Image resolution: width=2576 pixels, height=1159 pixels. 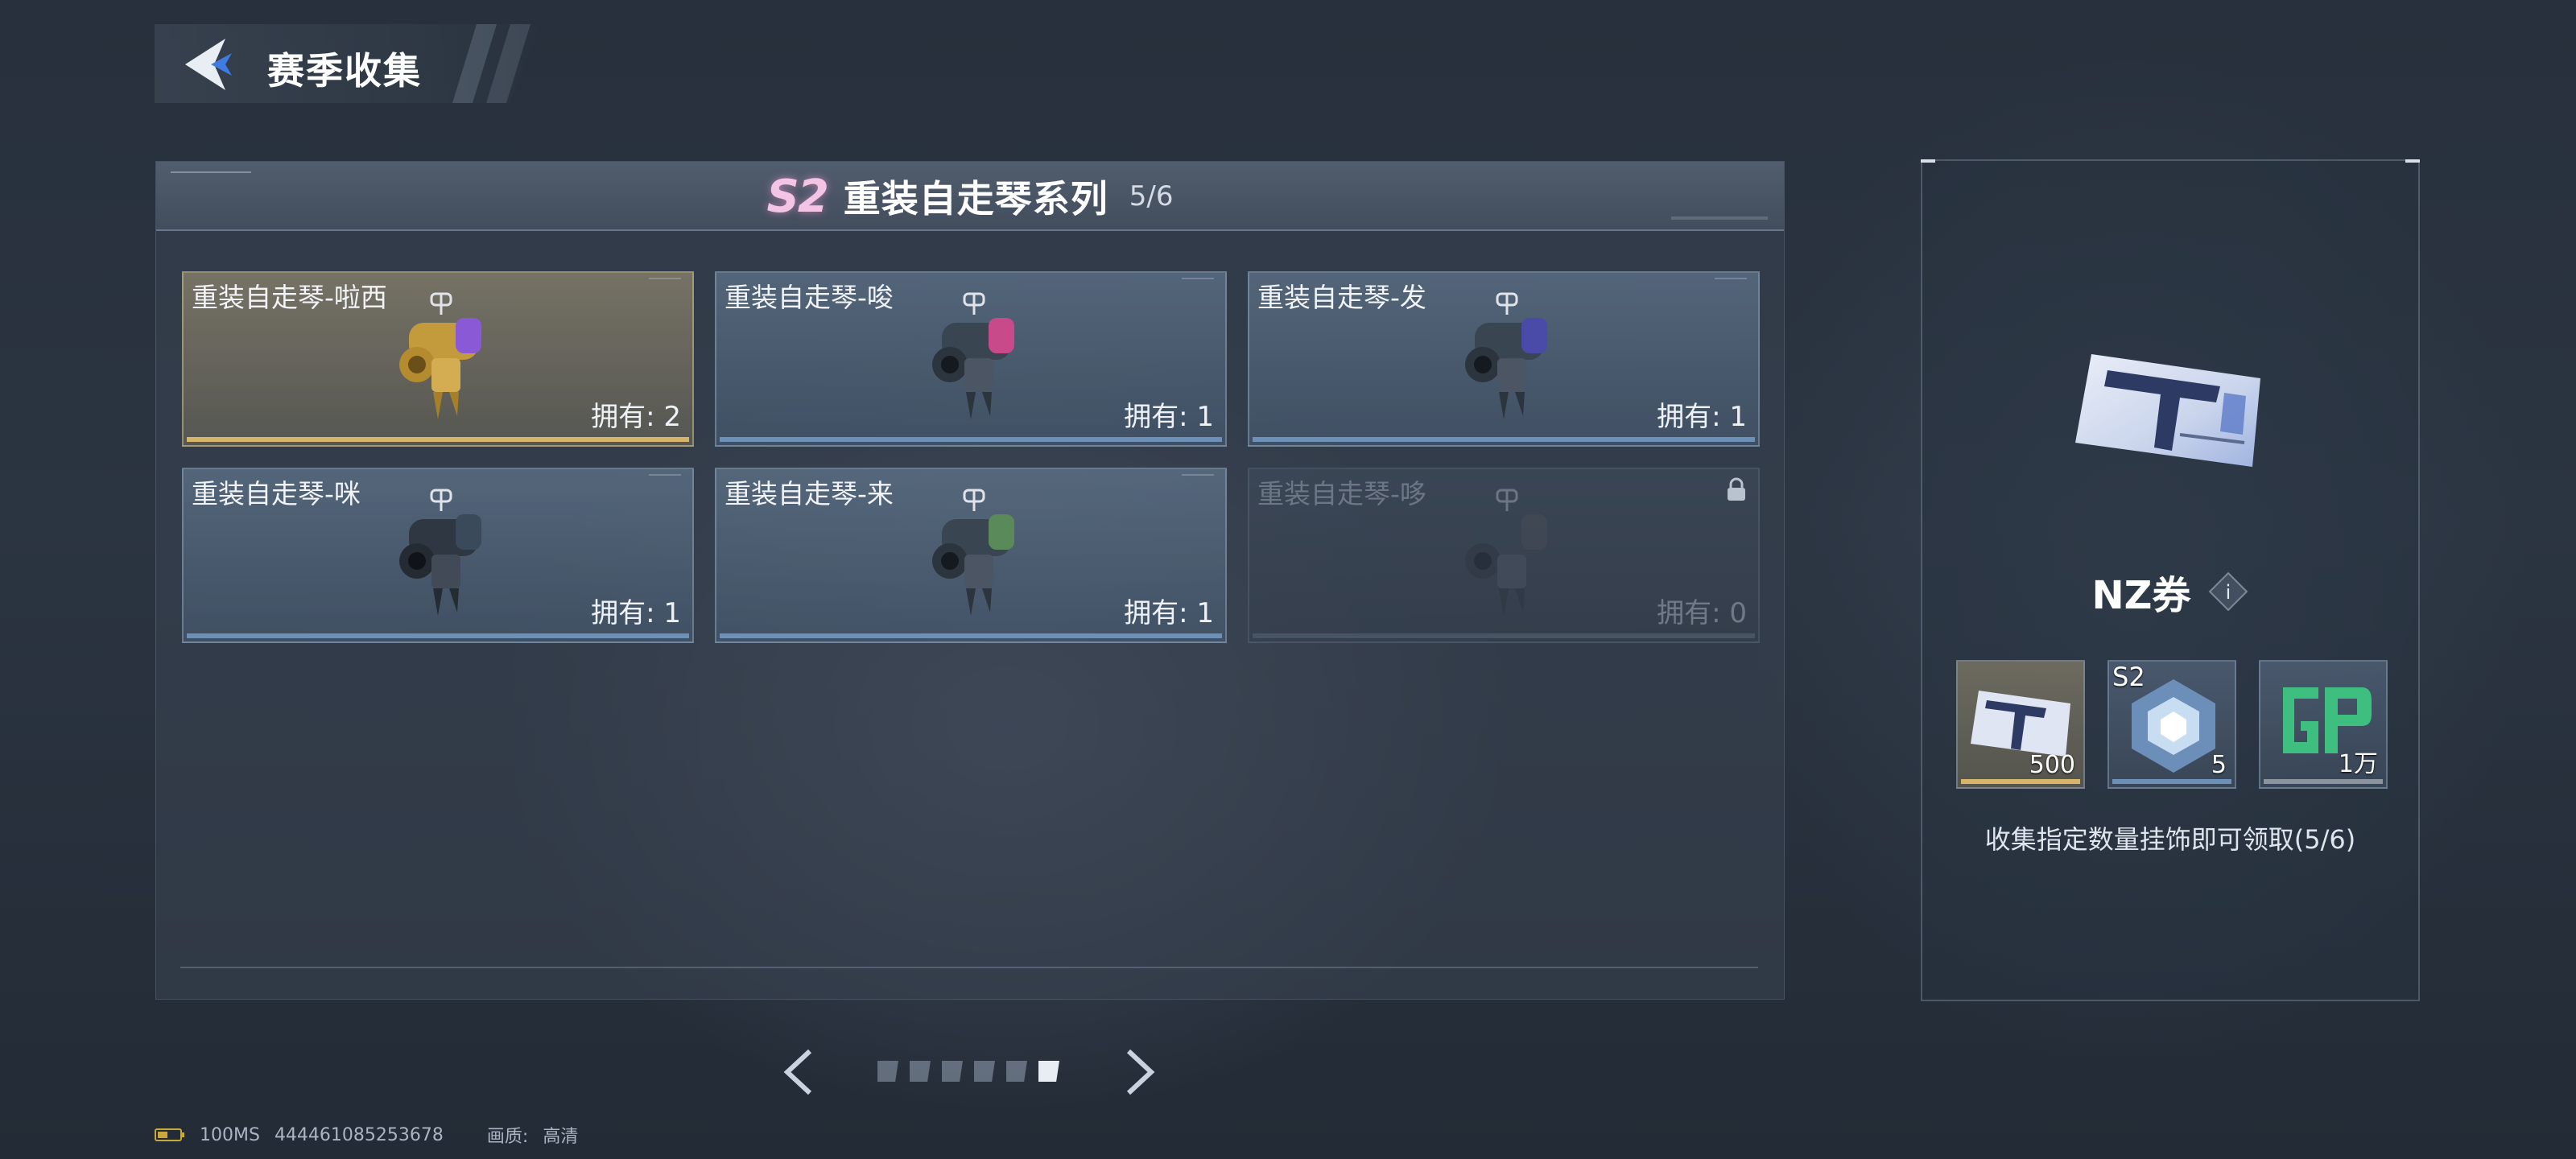 What do you see at coordinates (2020, 724) in the screenshot?
I see `reward-item: 500` at bounding box center [2020, 724].